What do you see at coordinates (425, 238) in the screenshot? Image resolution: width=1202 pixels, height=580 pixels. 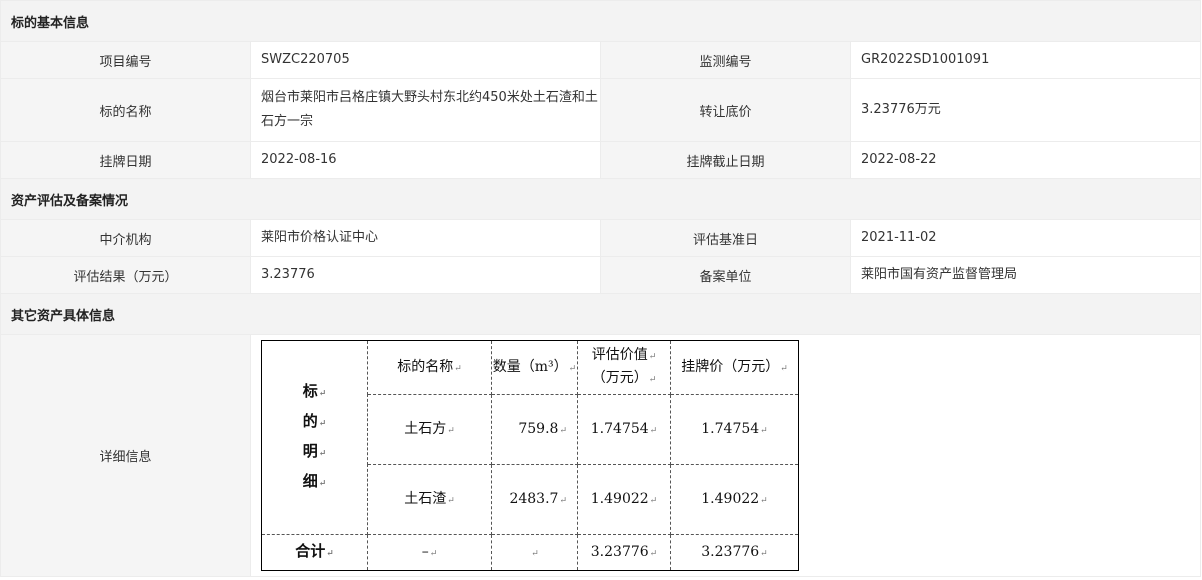 I see `agency-value: 莱阳市价格认证中心` at bounding box center [425, 238].